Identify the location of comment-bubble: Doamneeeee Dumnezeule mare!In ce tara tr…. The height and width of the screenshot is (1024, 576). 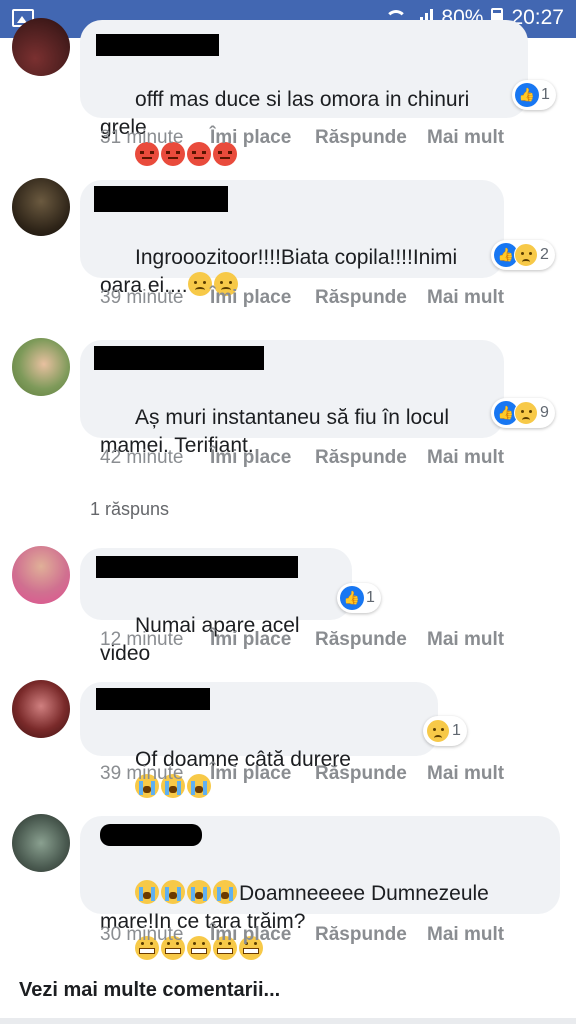
(320, 888).